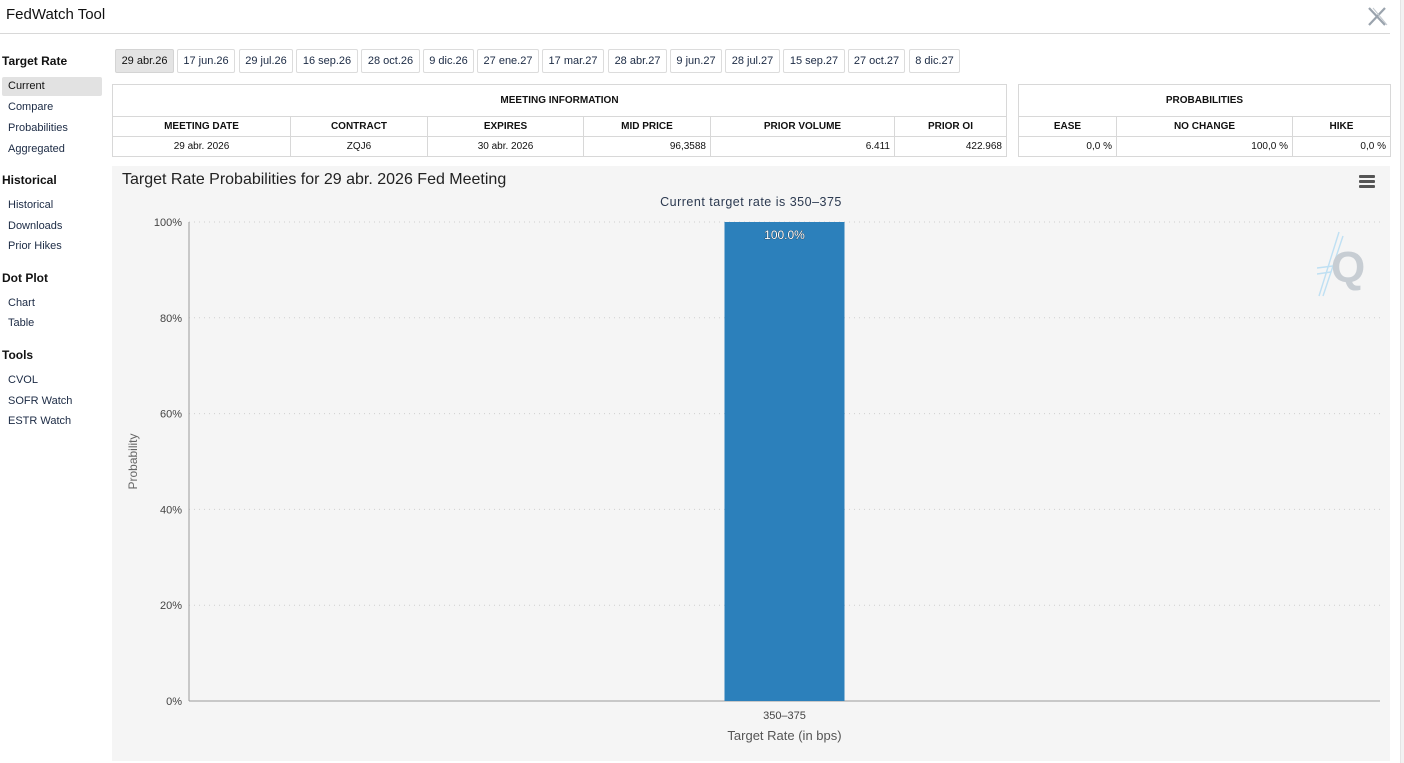  Describe the element at coordinates (171, 606) in the screenshot. I see `y-tick-label: 20%` at that location.